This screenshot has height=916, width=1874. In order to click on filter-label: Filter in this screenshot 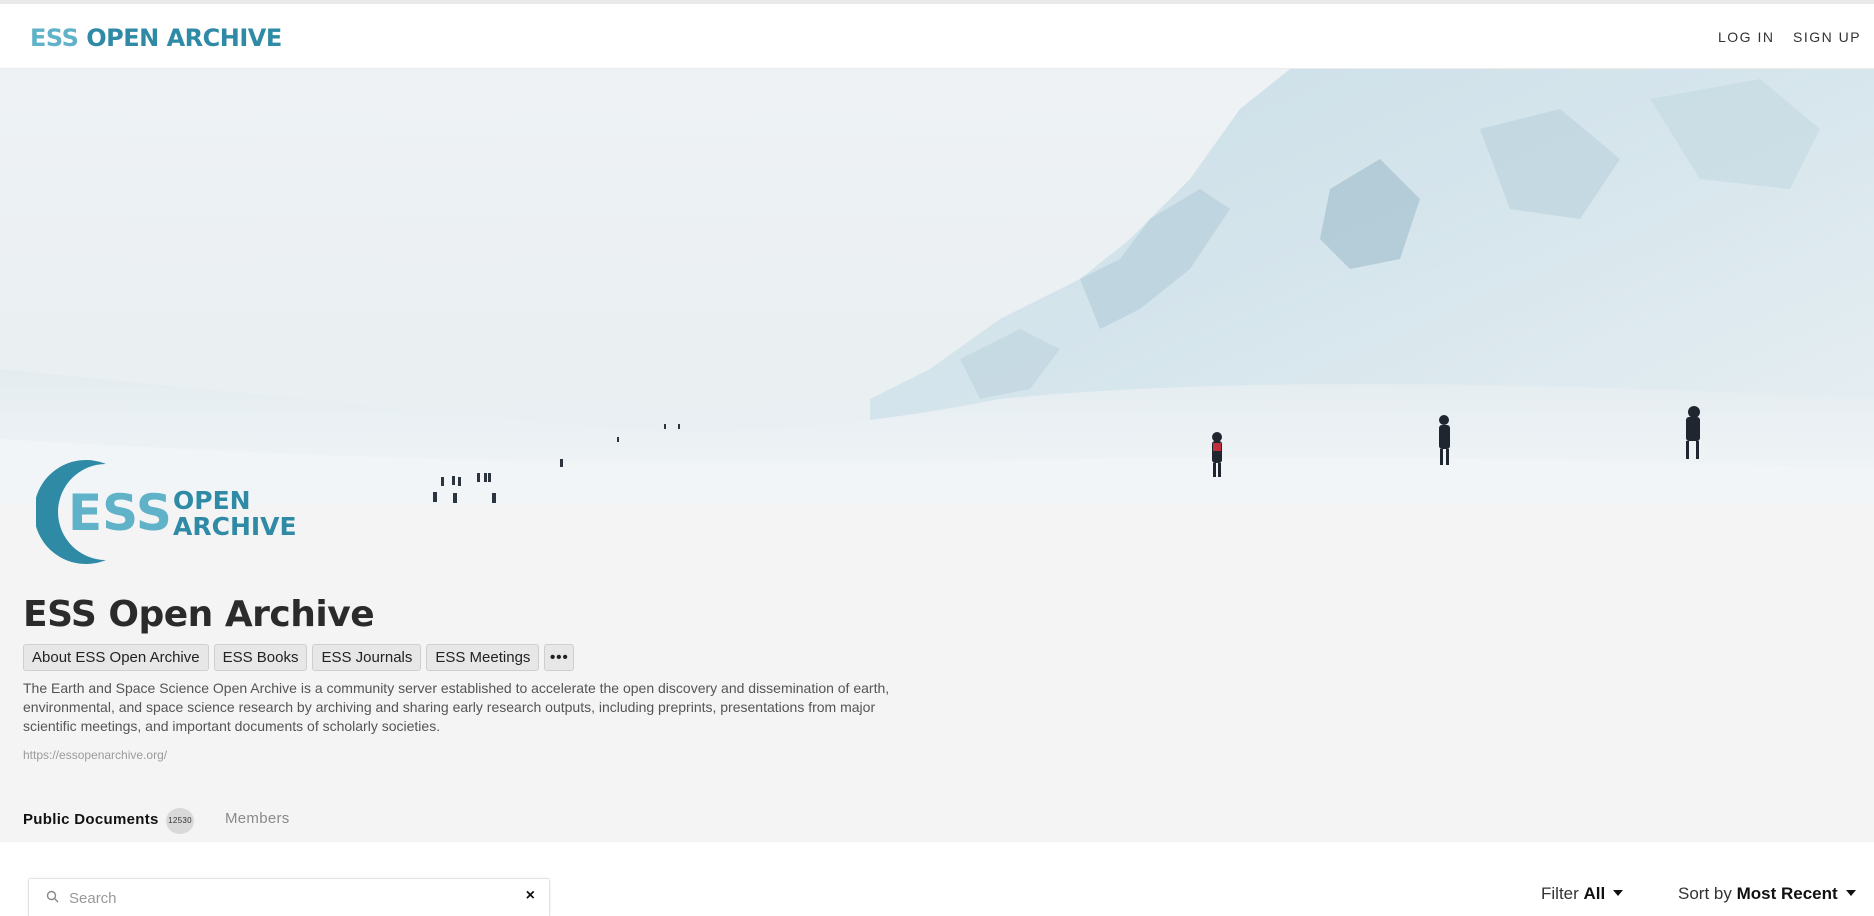, I will do `click(1560, 893)`.